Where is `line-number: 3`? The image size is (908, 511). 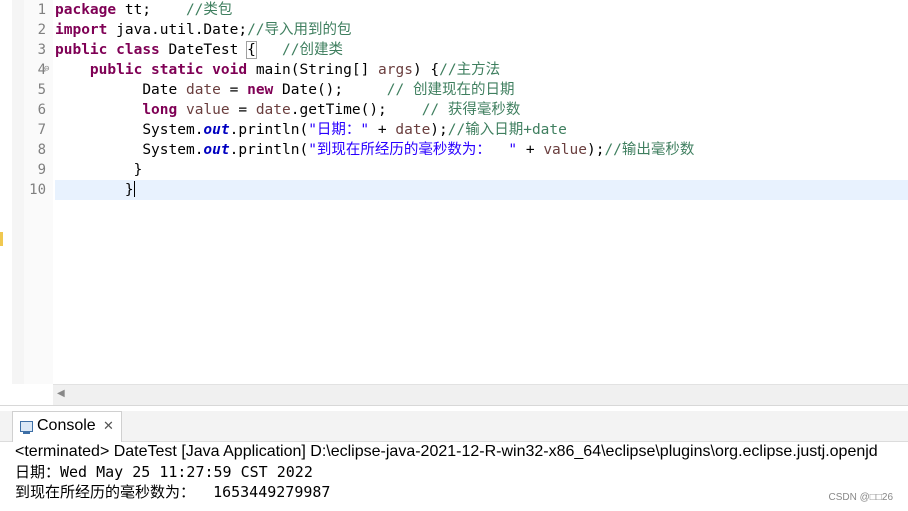 line-number: 3 is located at coordinates (41, 50).